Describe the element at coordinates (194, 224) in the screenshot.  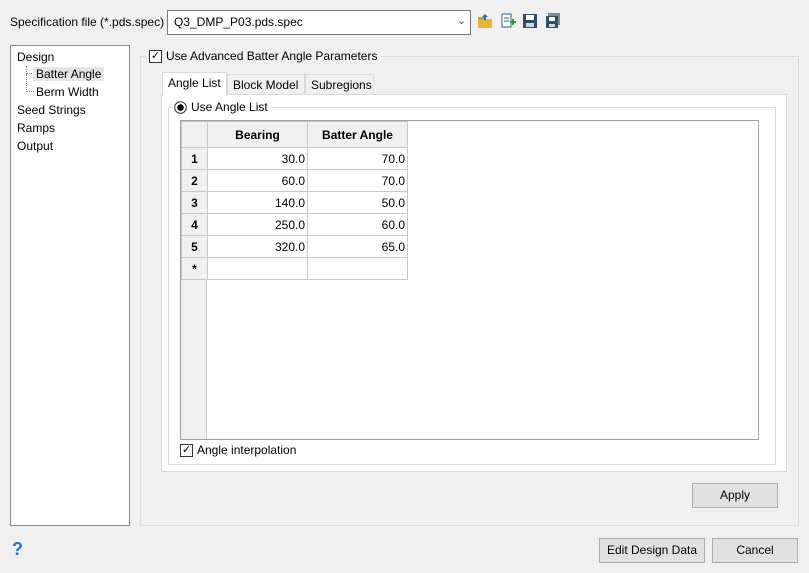
I see `row-header: 4` at that location.